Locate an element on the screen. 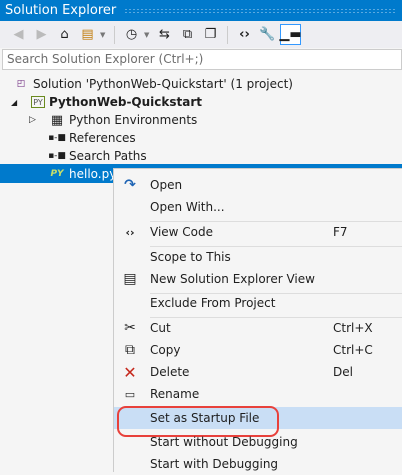  solution-icon: ◰ is located at coordinates (21, 84).